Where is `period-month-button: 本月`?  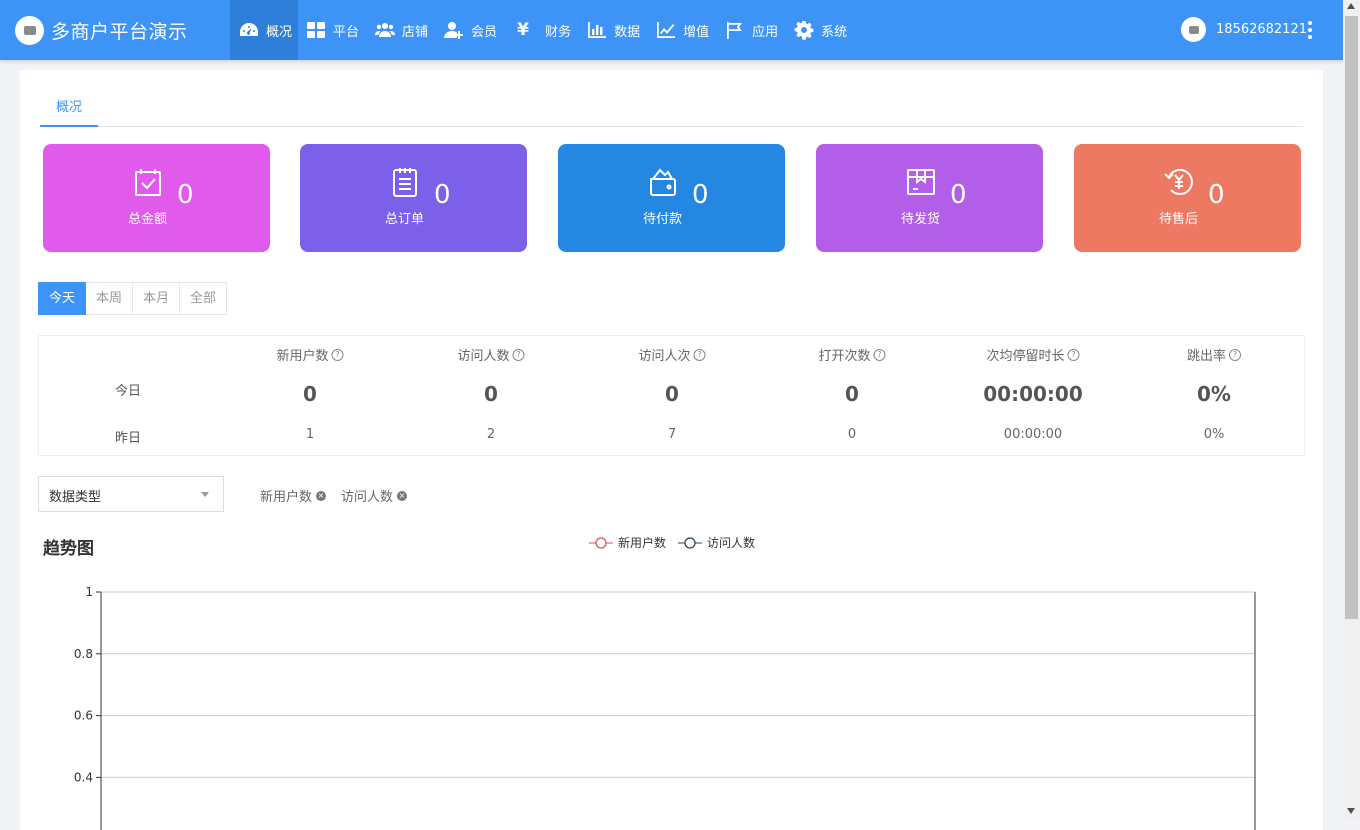 period-month-button: 本月 is located at coordinates (157, 298).